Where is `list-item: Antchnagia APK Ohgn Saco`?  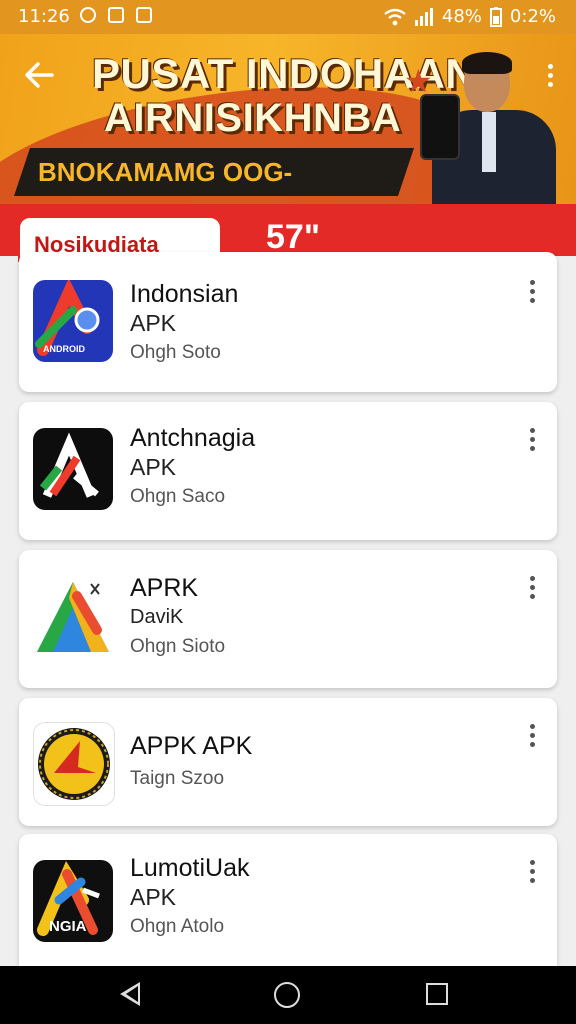
list-item: Antchnagia APK Ohgn Saco is located at coordinates (288, 471).